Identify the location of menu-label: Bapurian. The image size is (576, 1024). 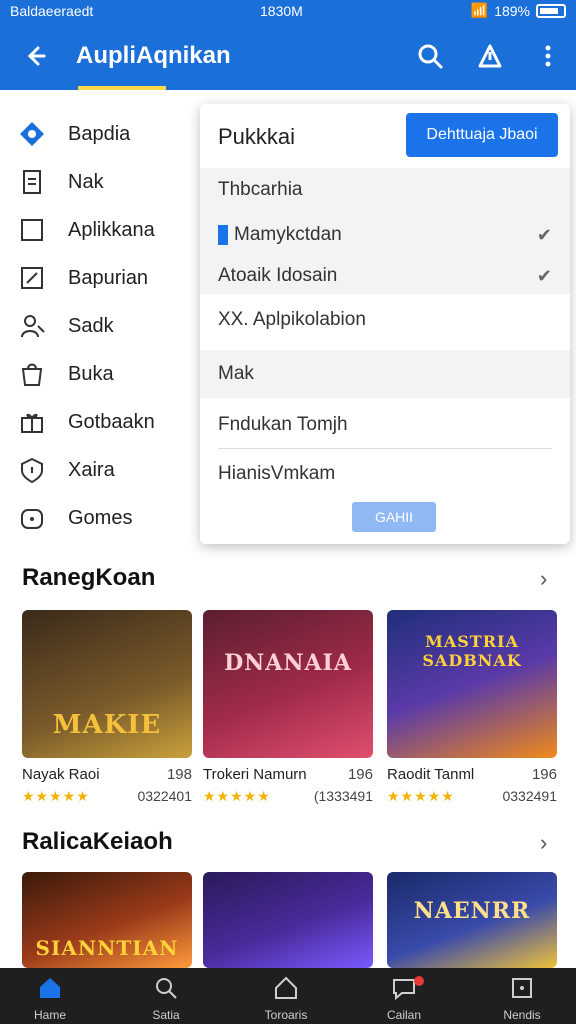
(108, 277).